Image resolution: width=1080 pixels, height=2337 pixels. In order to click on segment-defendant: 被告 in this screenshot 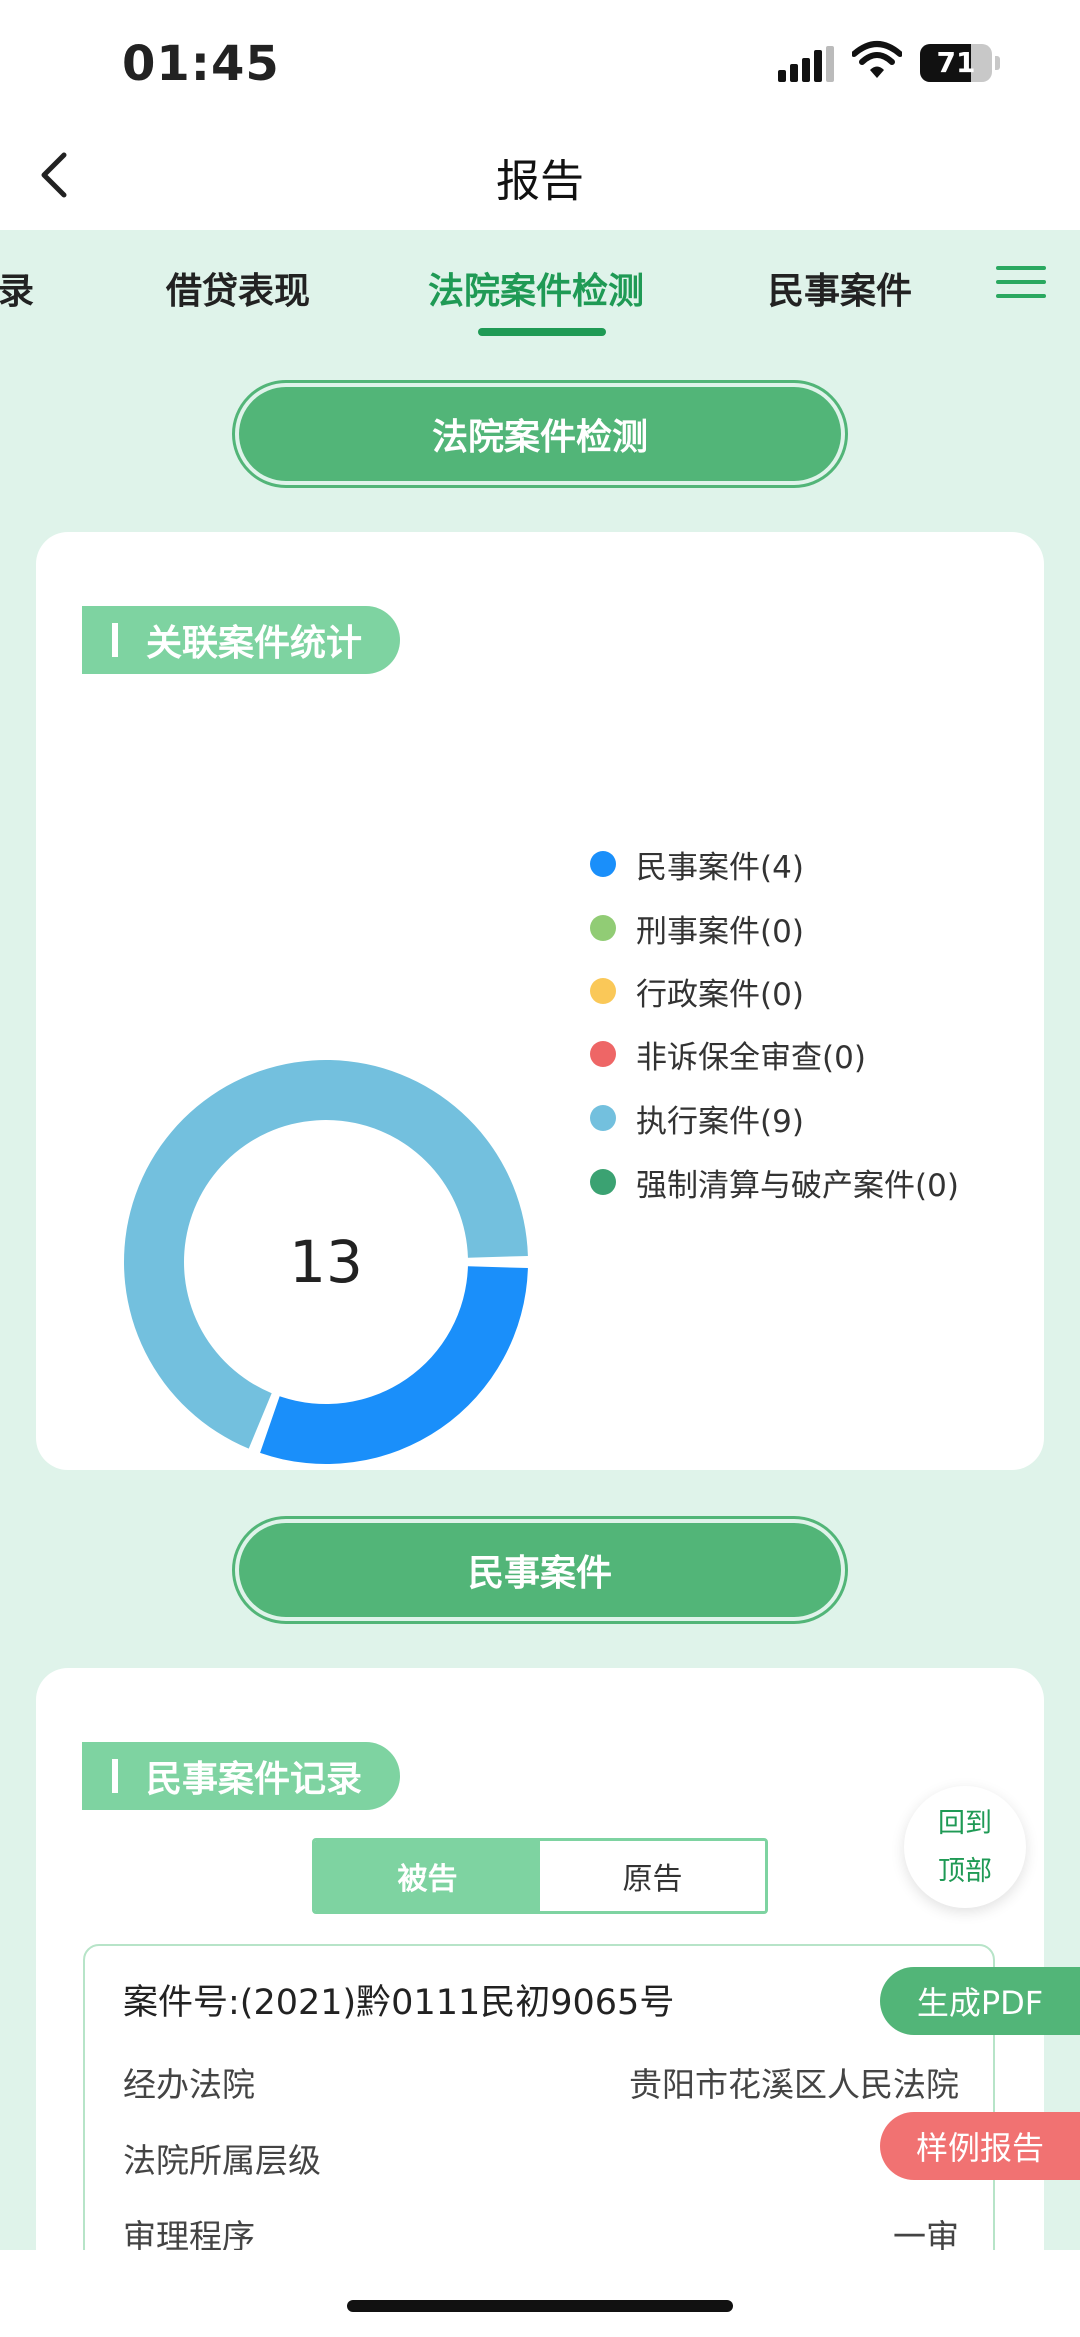, I will do `click(427, 1876)`.